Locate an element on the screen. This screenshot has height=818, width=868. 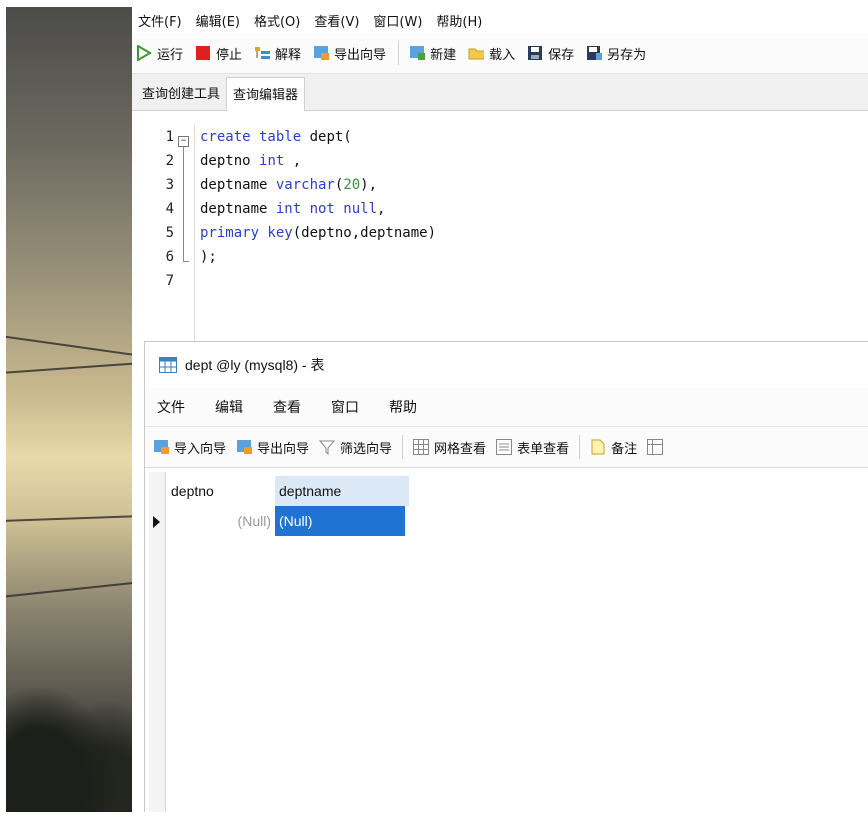
explain-icon is located at coordinates (262, 53).